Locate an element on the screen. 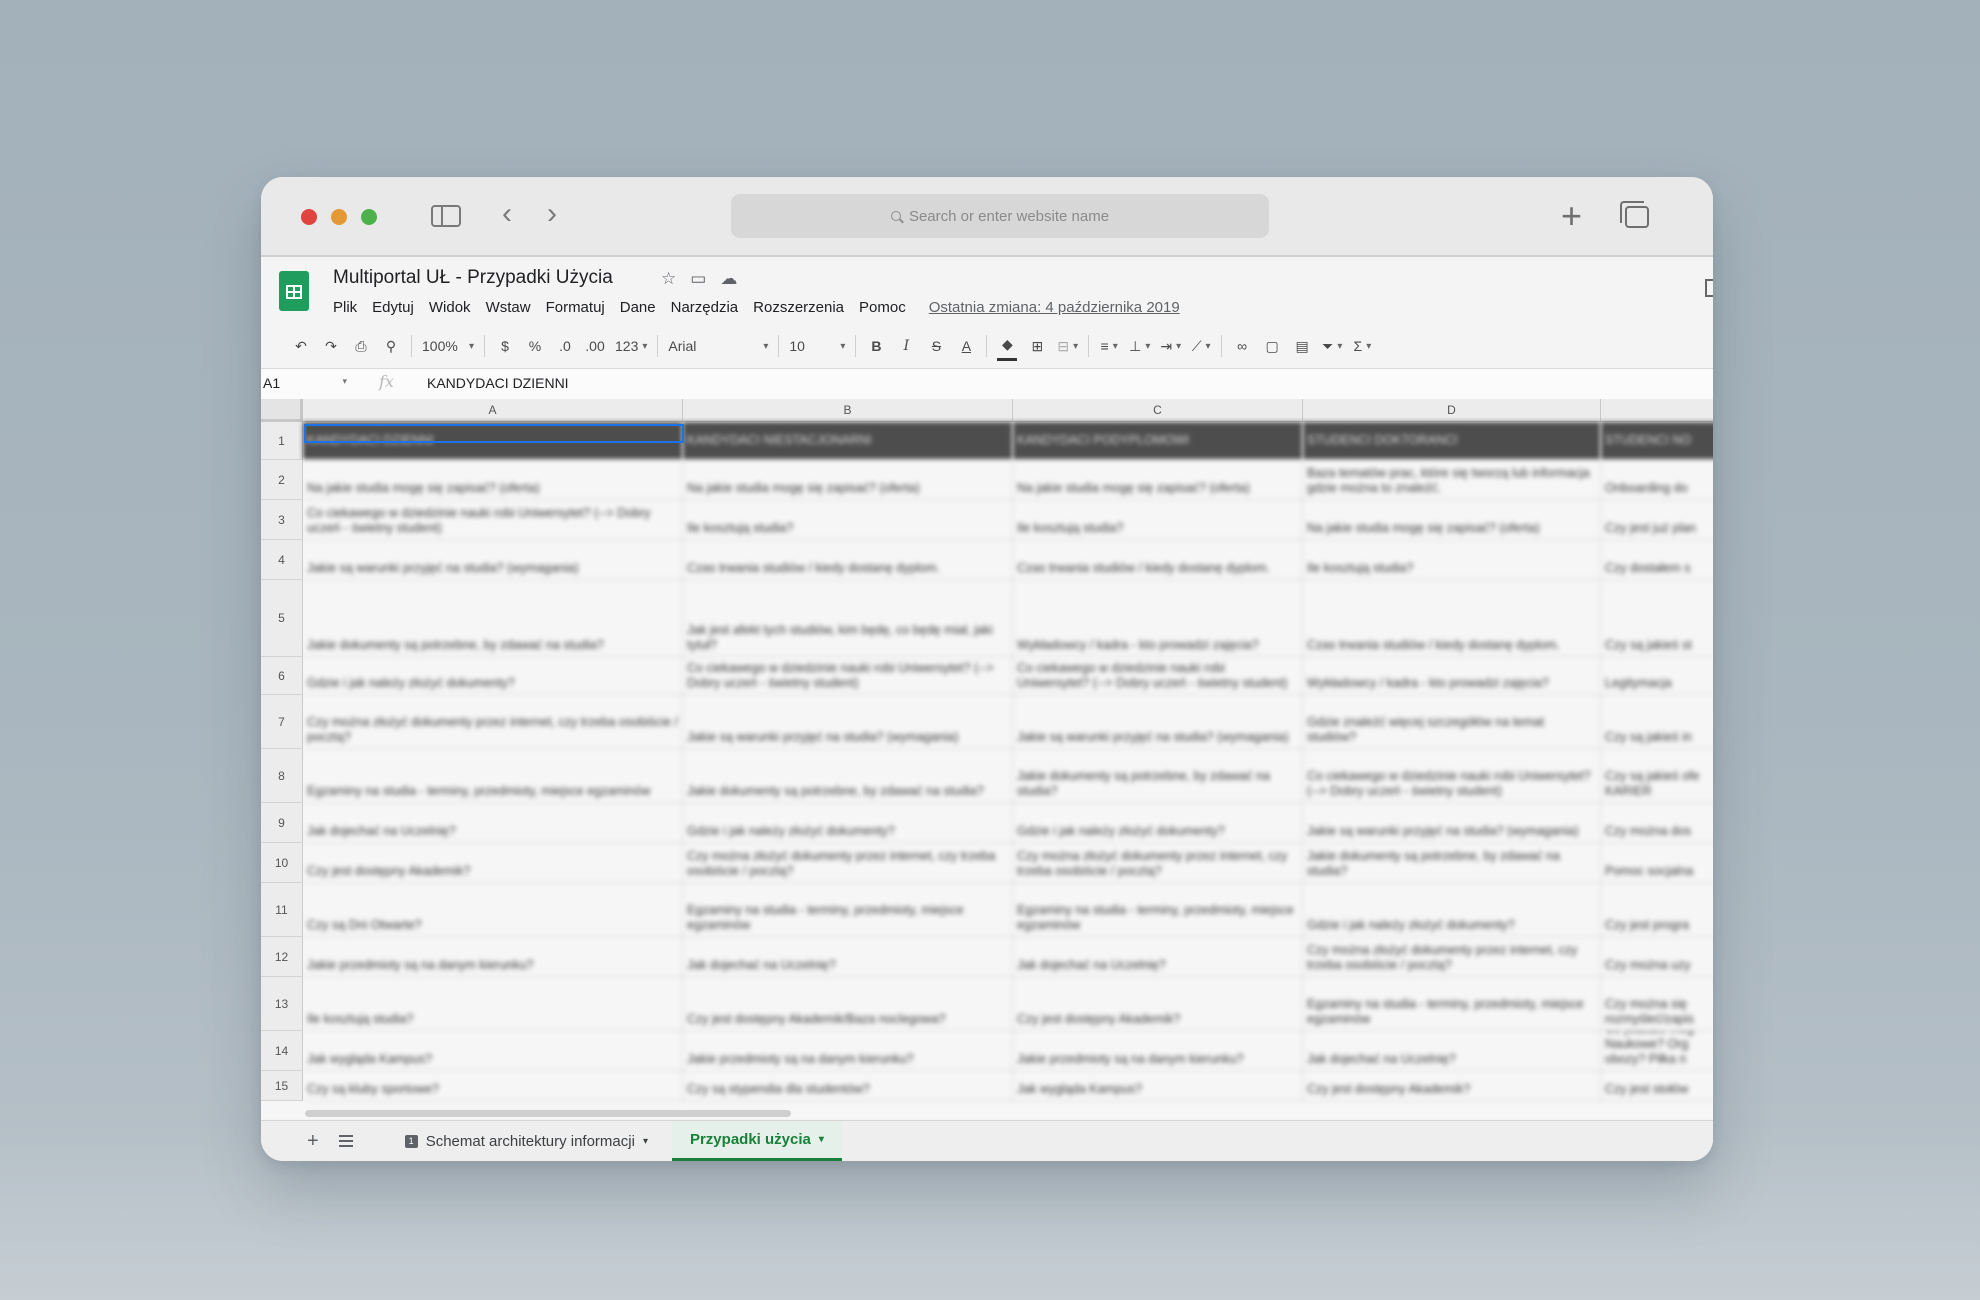 This screenshot has height=1300, width=1980. header-cell: STUDENCI NO is located at coordinates (1657, 441).